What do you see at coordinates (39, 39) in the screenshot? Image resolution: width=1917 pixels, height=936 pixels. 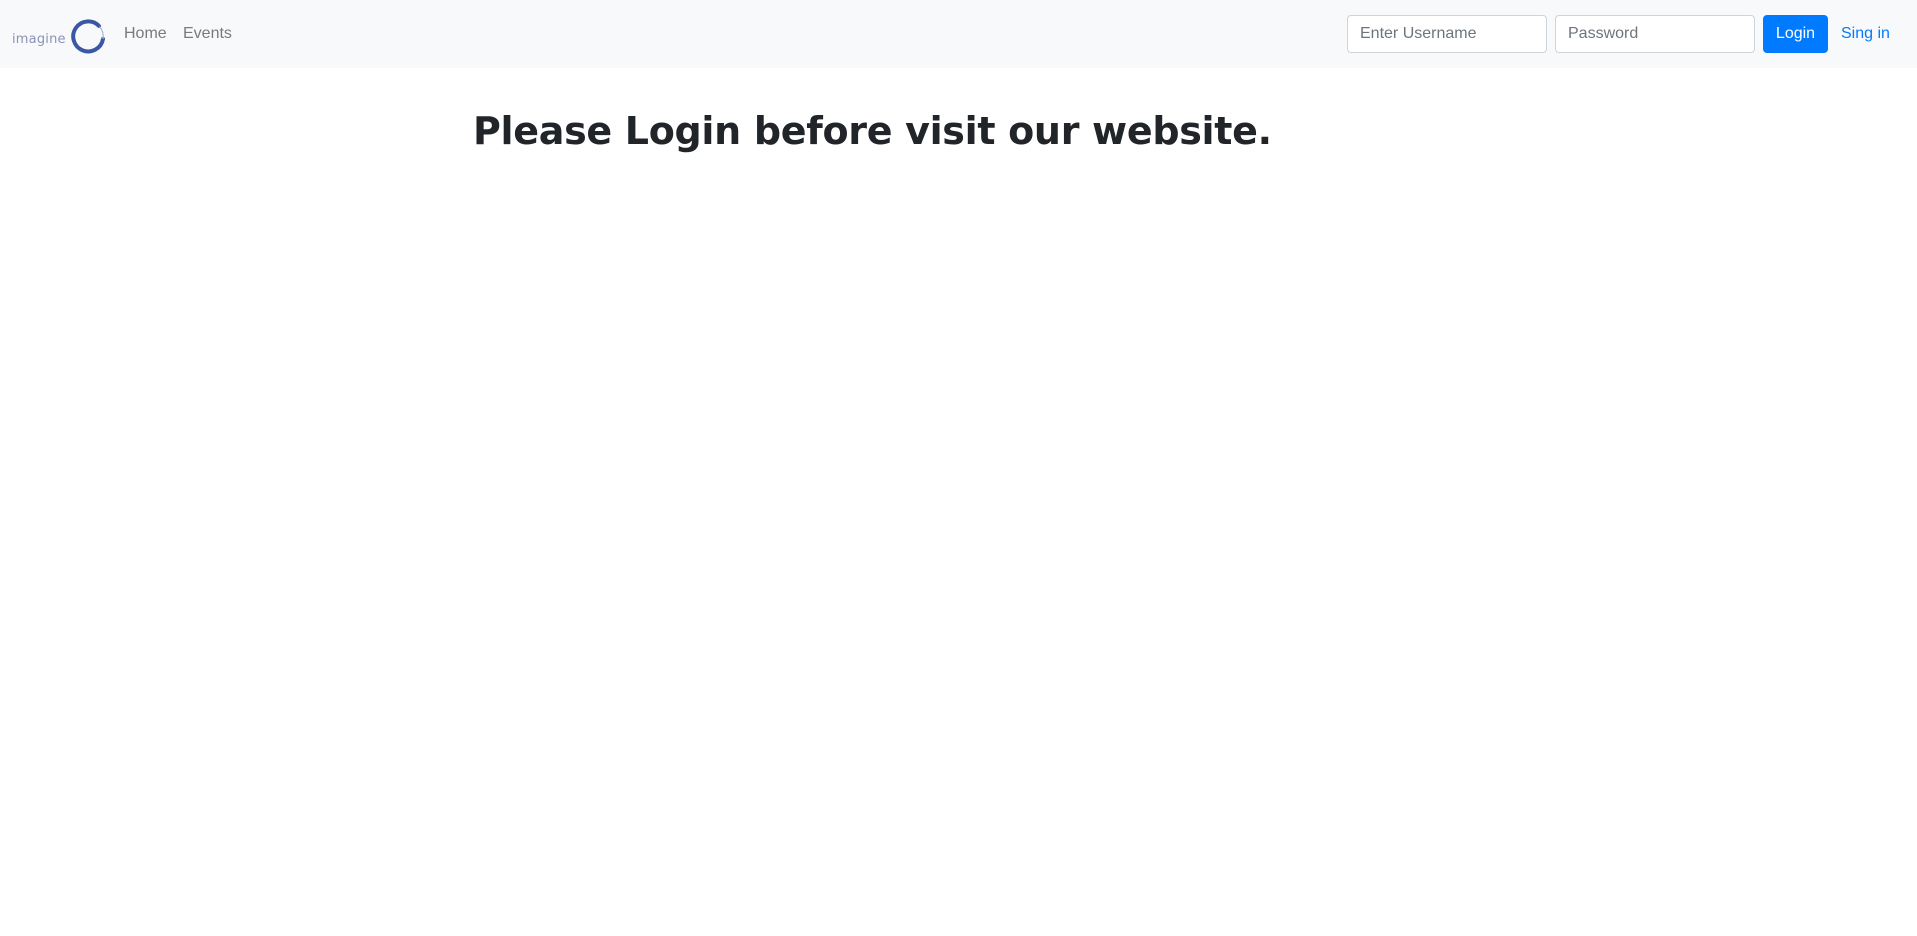 I see `brand-text: imagine` at bounding box center [39, 39].